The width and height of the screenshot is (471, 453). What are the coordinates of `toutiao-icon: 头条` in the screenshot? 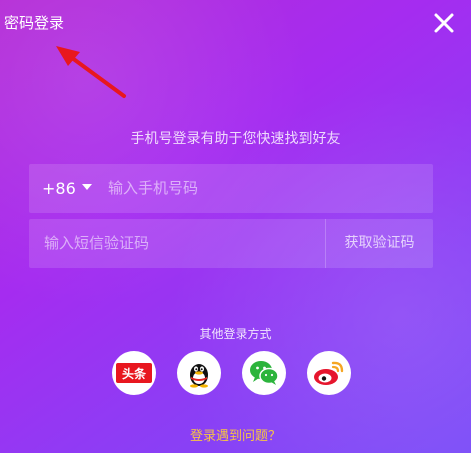 It's located at (134, 373).